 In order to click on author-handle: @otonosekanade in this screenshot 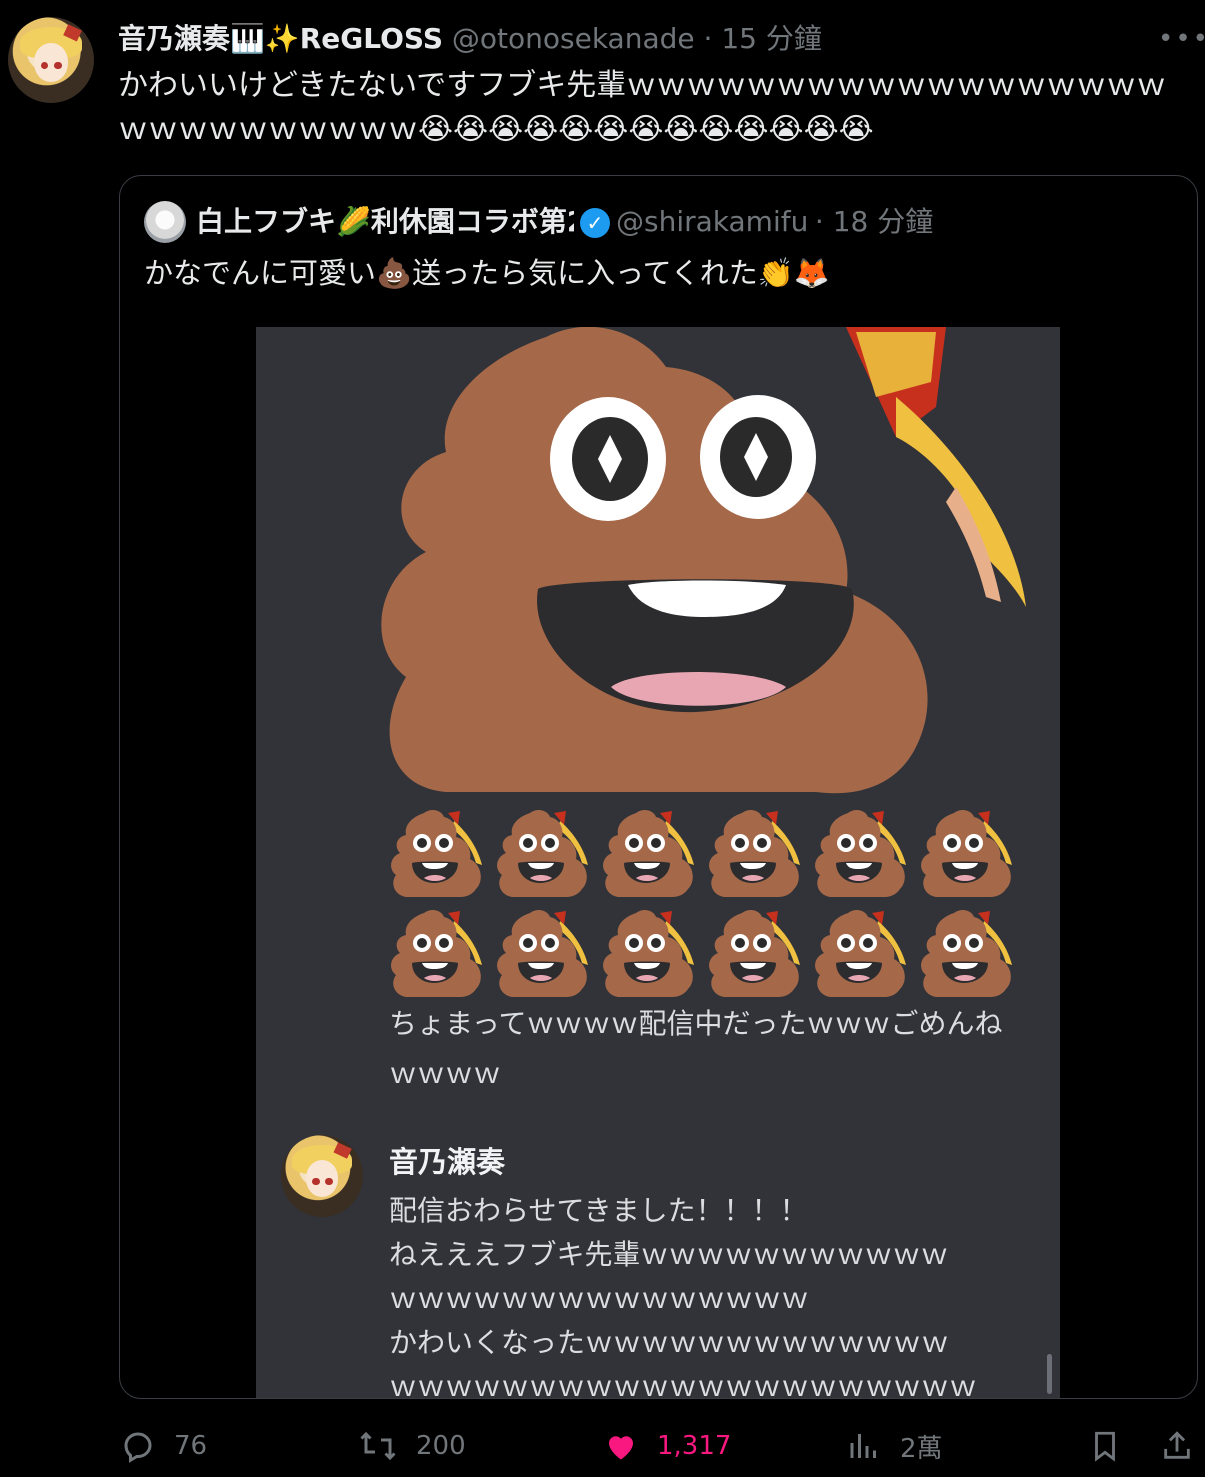, I will do `click(573, 38)`.